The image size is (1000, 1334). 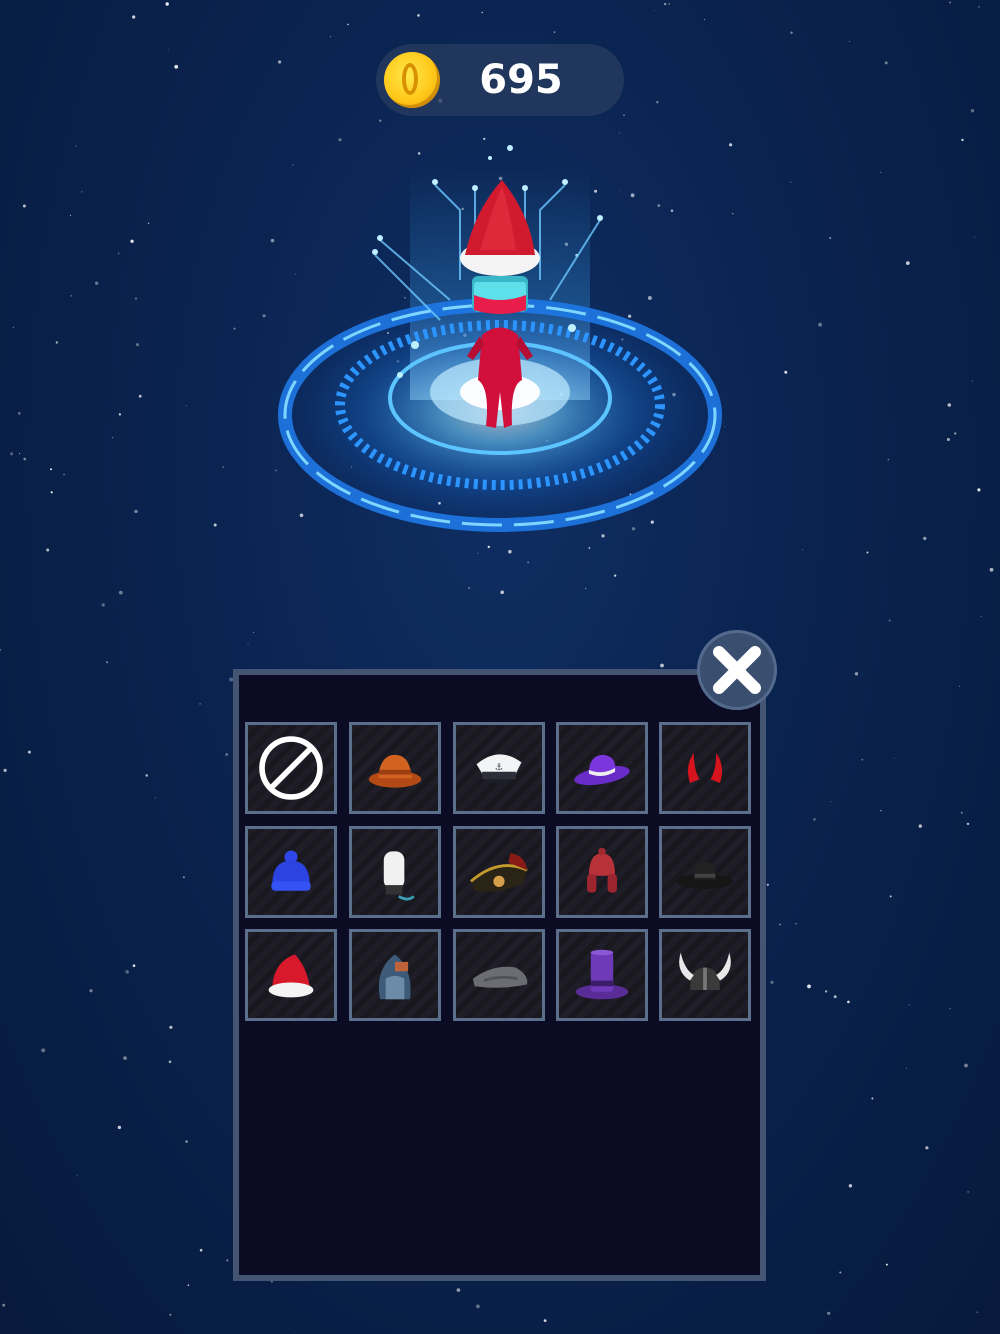 I want to click on tricorn-icon, so click(x=500, y=977).